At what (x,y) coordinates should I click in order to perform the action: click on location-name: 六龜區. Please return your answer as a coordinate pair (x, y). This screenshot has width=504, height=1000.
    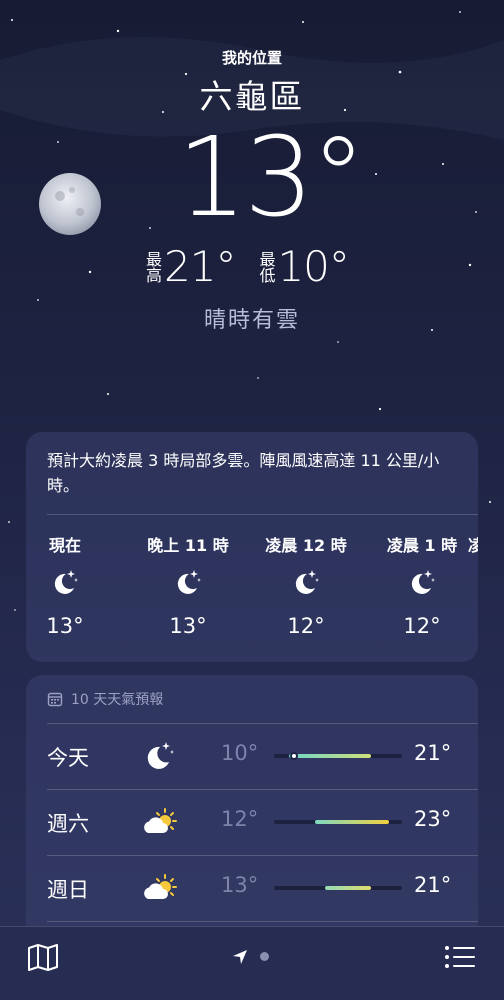
    Looking at the image, I should click on (252, 96).